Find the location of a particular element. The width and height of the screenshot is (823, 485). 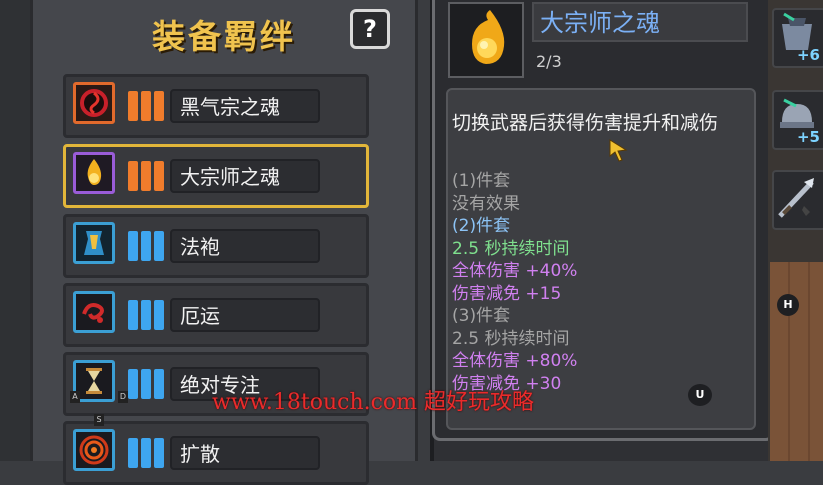

set-row-robe: 法袍 is located at coordinates (216, 246).